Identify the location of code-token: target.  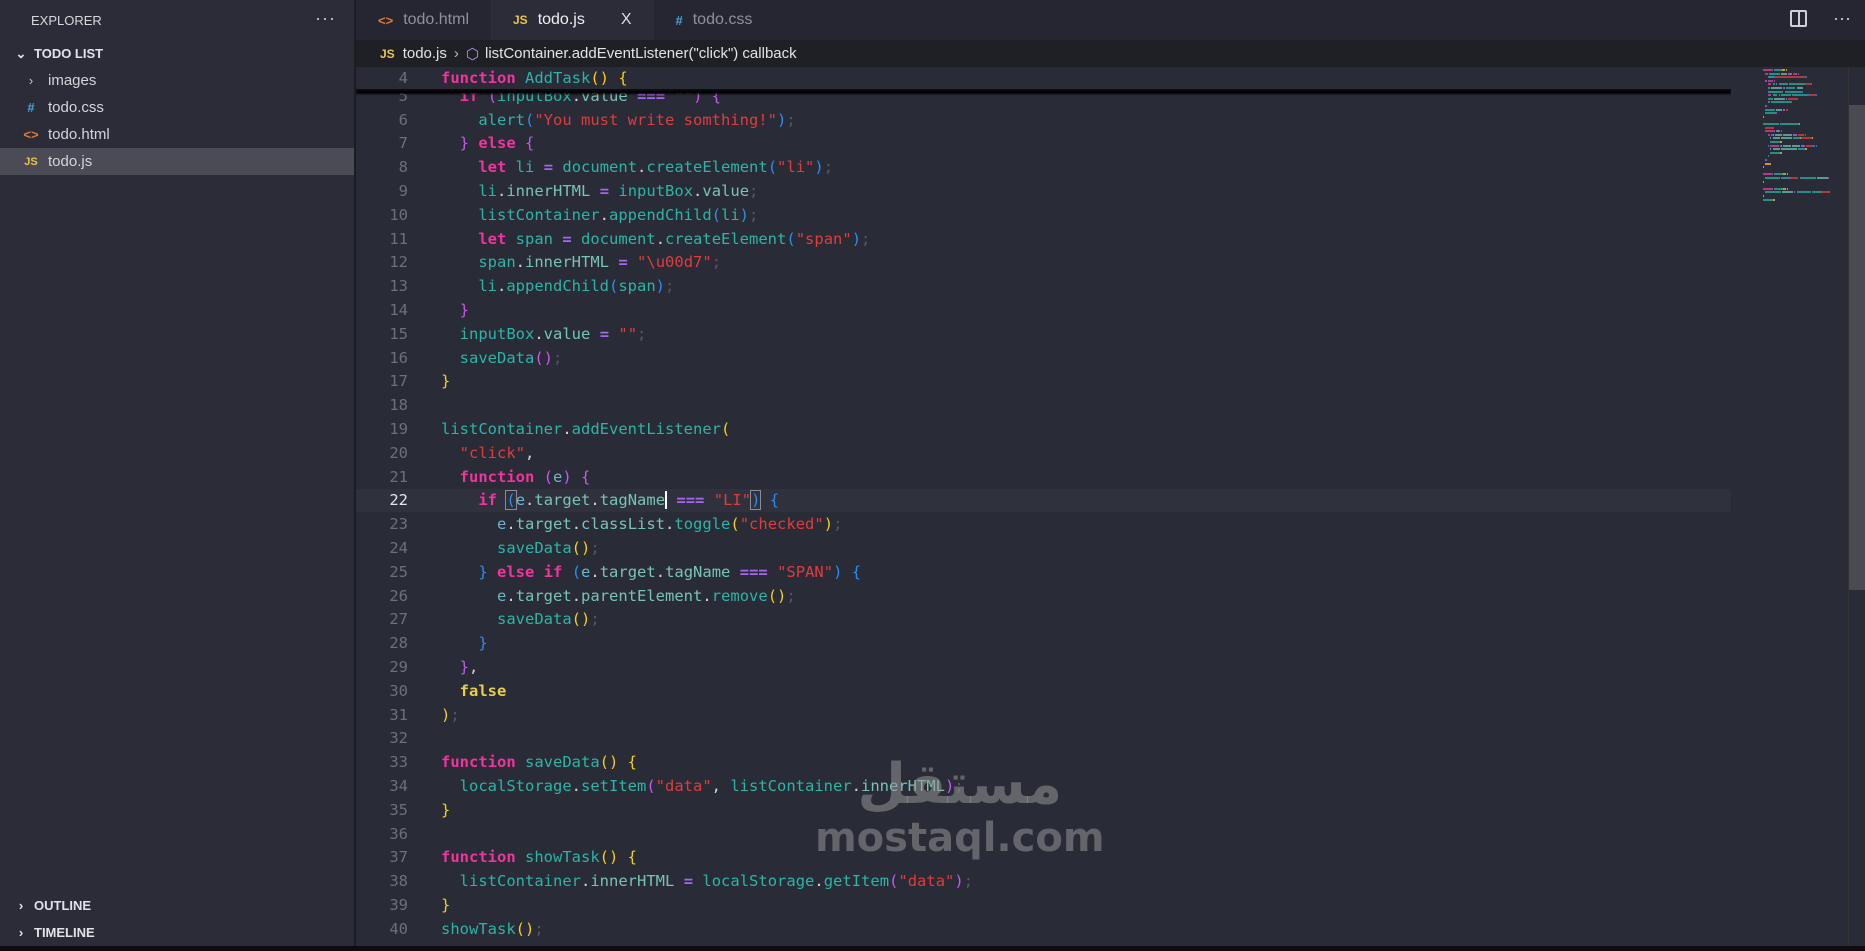
(562, 500).